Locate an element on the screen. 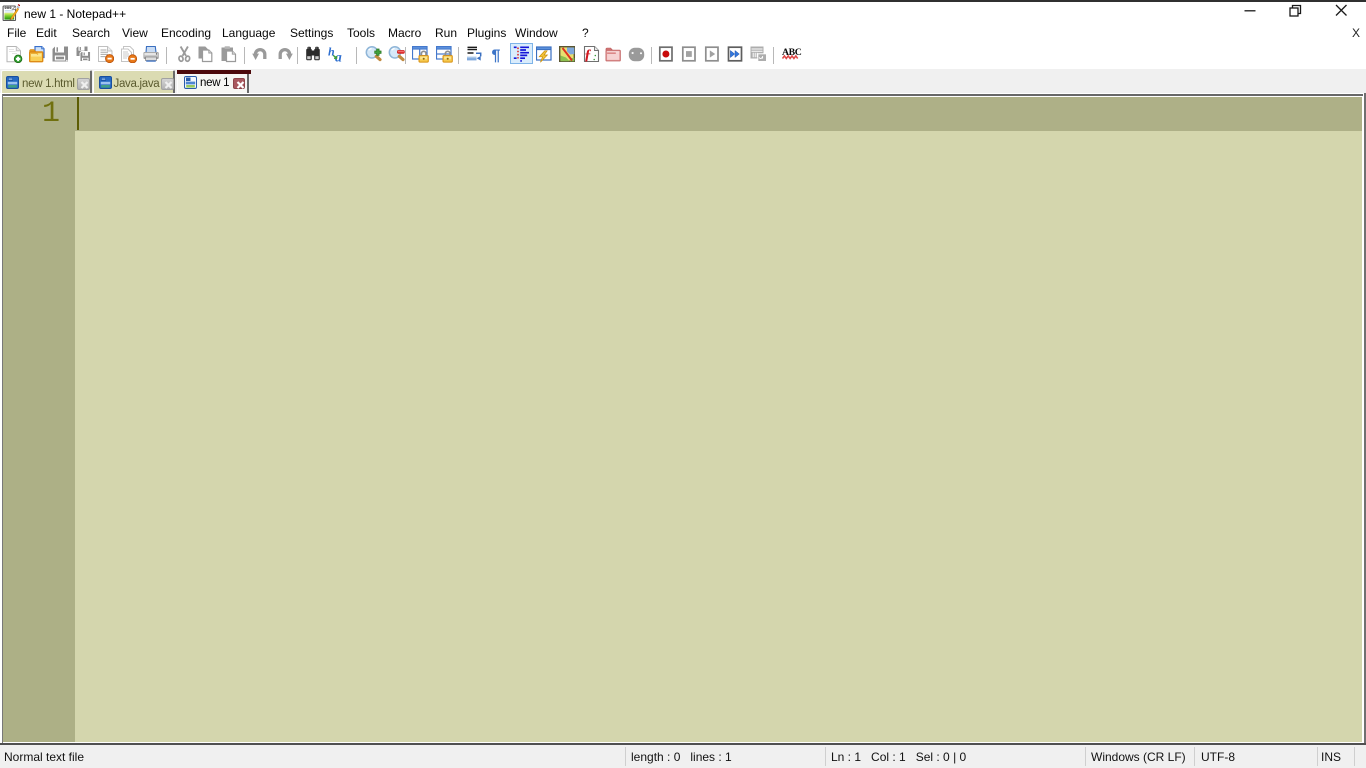 This screenshot has height=768, width=1366. svg-text: ƒ is located at coordinates (588, 55).